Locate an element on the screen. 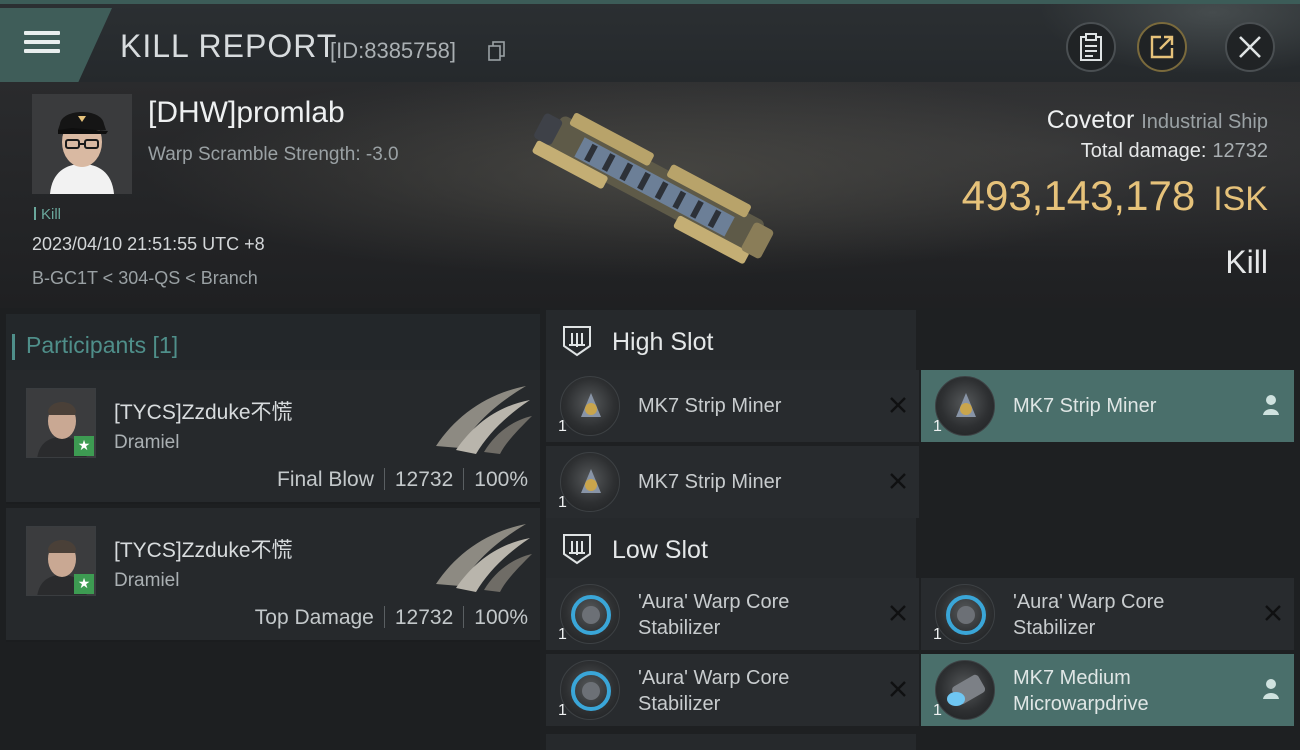 This screenshot has width=1300, height=750. participants-title: Participants [1] is located at coordinates (95, 346).